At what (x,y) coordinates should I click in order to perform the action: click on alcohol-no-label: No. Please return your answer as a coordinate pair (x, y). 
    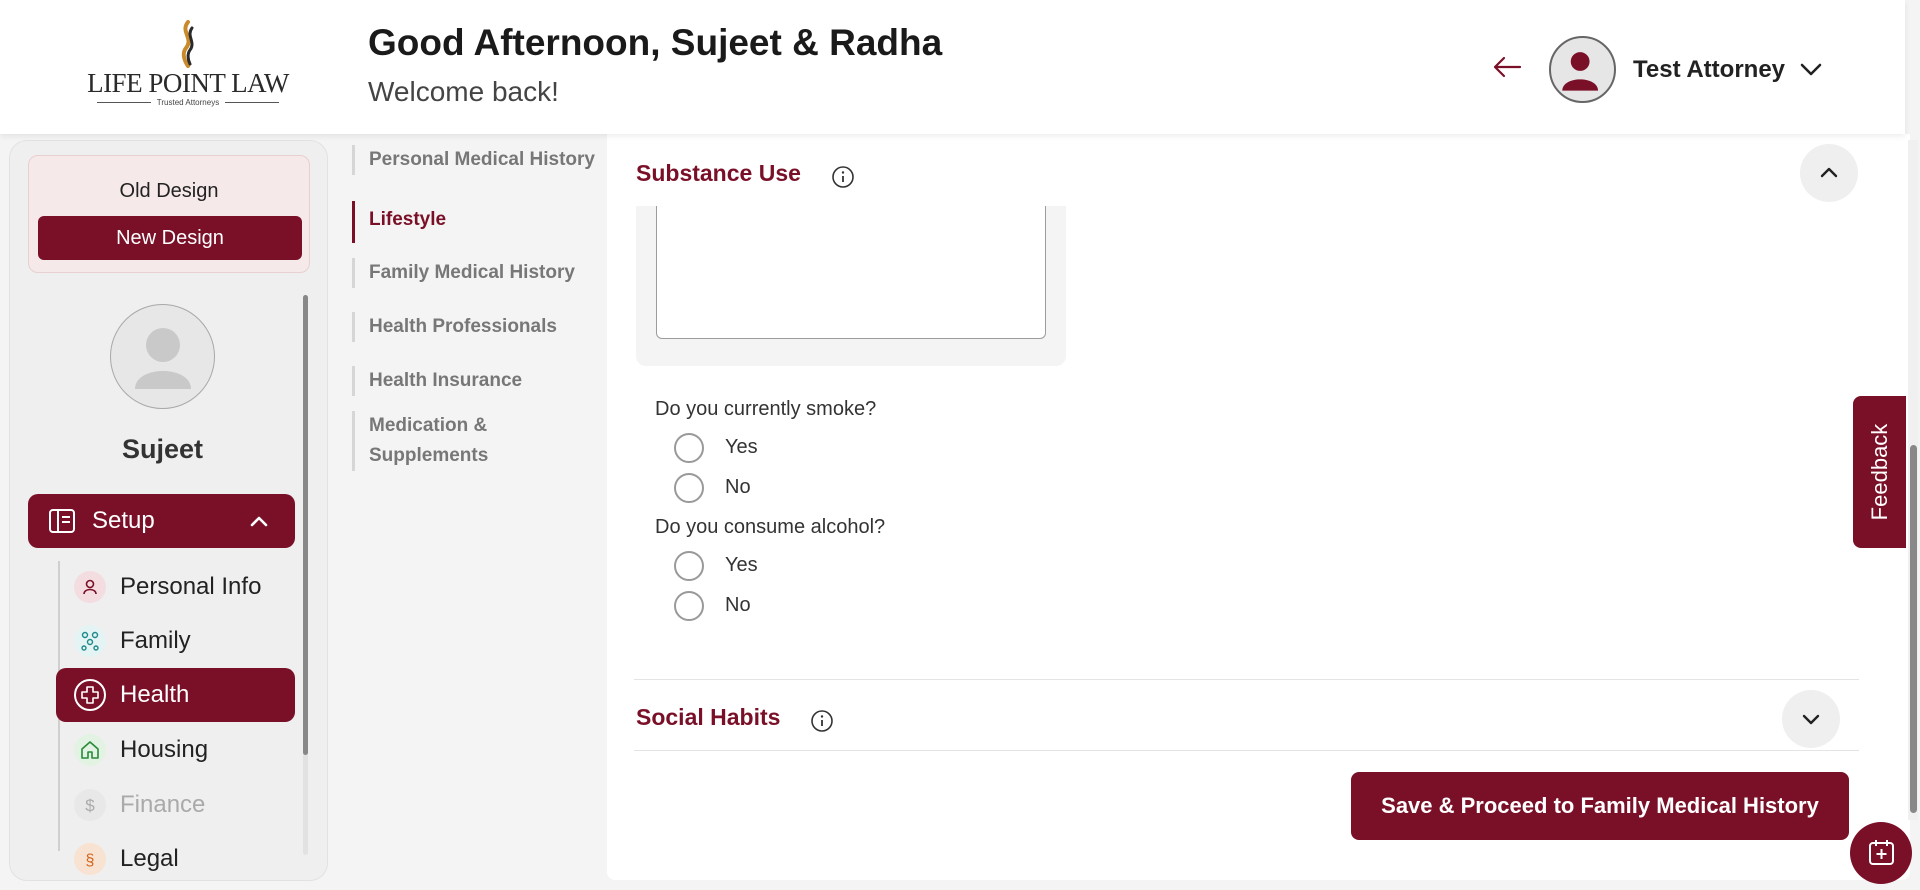
    Looking at the image, I should click on (738, 605).